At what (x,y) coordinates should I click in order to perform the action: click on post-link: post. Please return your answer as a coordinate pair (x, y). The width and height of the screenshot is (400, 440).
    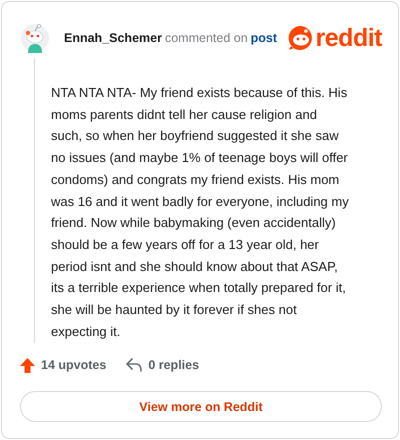
    Looking at the image, I should click on (264, 38).